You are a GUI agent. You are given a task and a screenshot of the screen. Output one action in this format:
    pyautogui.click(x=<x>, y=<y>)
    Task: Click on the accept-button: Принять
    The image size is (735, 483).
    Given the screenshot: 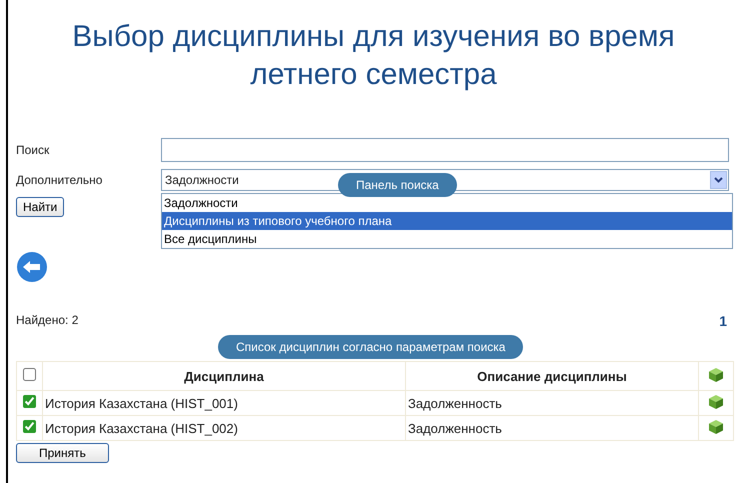 What is the action you would take?
    pyautogui.click(x=62, y=453)
    